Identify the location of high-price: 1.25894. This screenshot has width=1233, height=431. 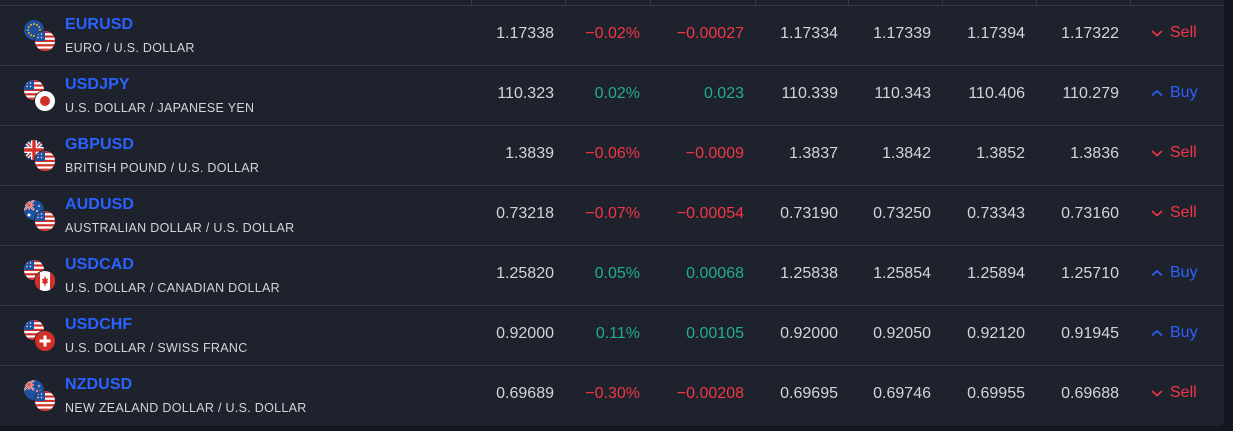
(996, 273).